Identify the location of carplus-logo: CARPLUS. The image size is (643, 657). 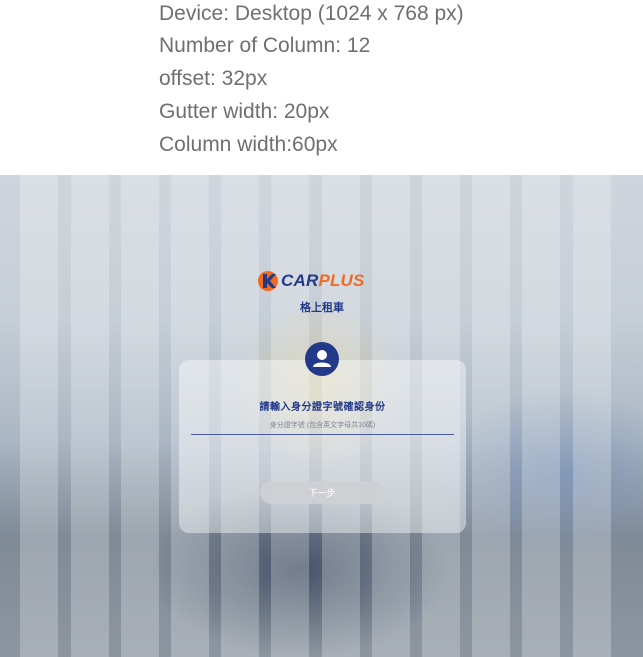
(322, 281).